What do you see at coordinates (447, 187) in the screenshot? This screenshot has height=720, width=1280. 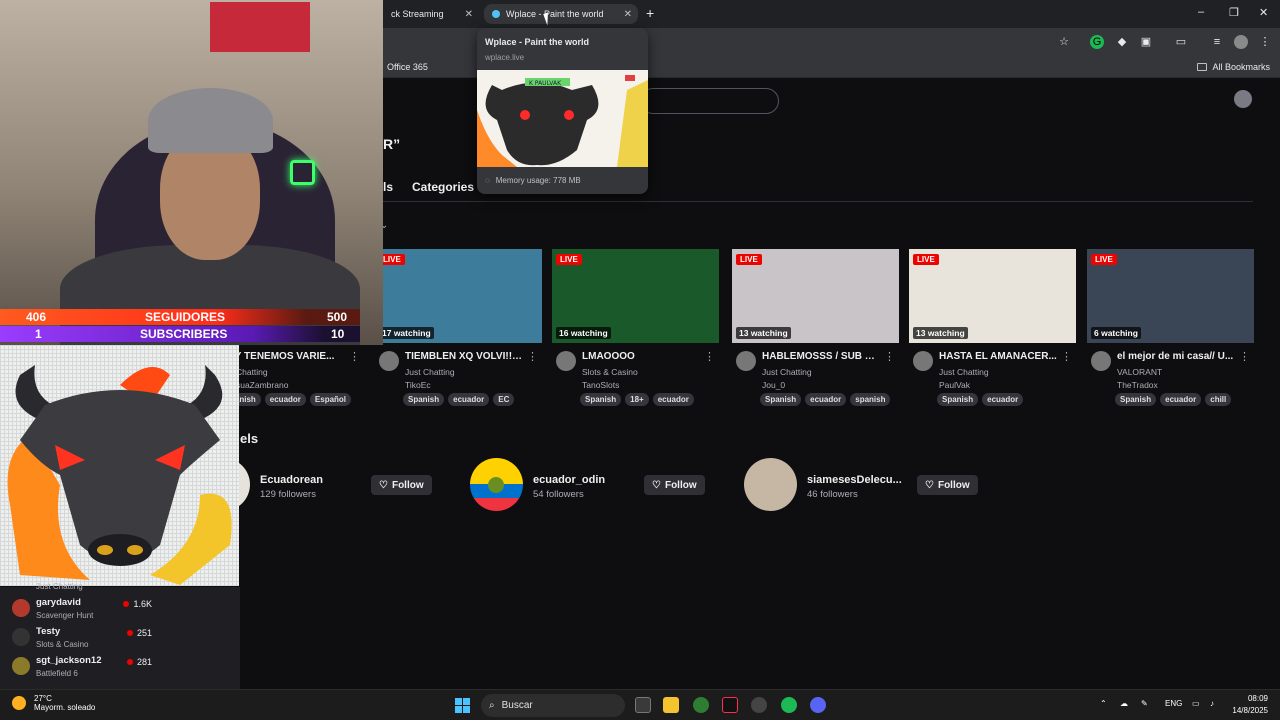 I see `tab-categories: Categories` at bounding box center [447, 187].